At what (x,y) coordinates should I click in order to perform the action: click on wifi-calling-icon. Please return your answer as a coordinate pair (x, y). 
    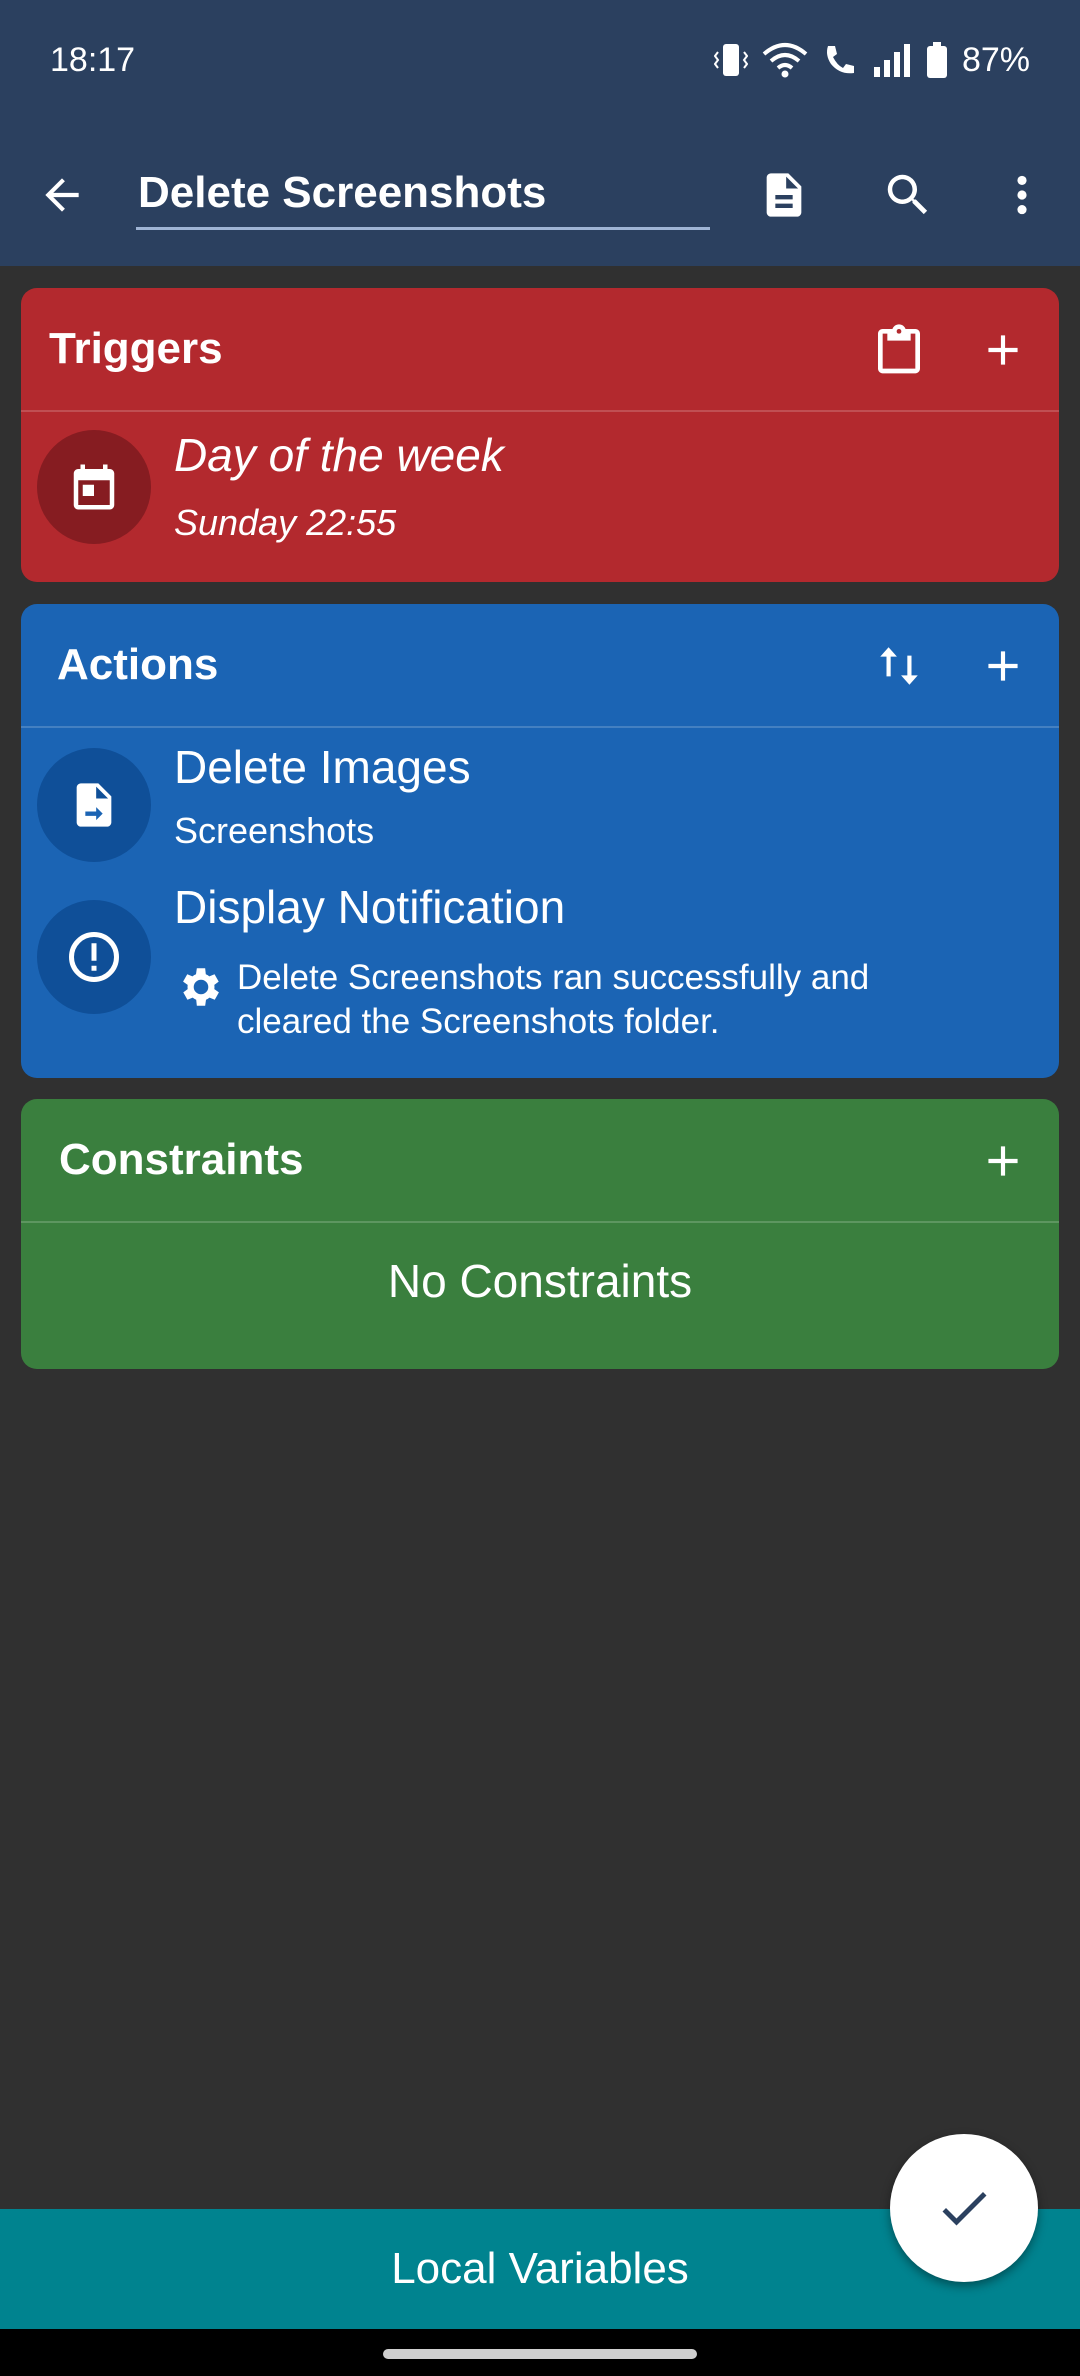
    Looking at the image, I should click on (840, 60).